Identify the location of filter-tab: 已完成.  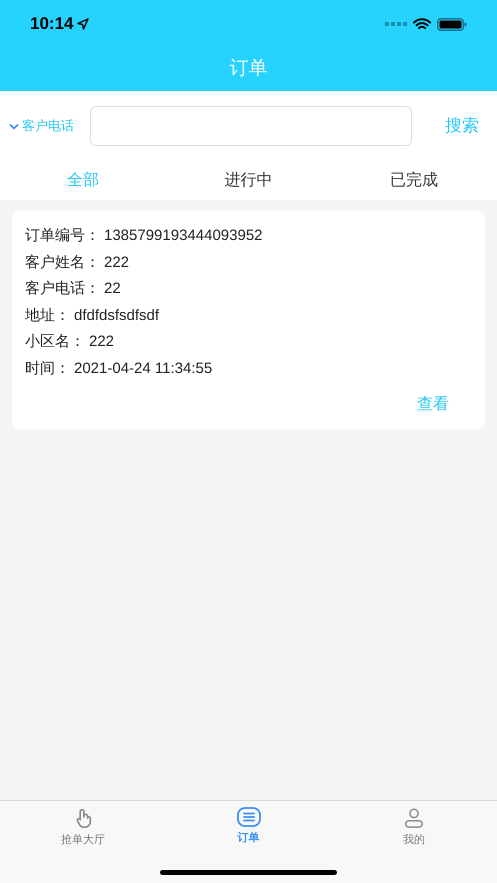
(414, 180).